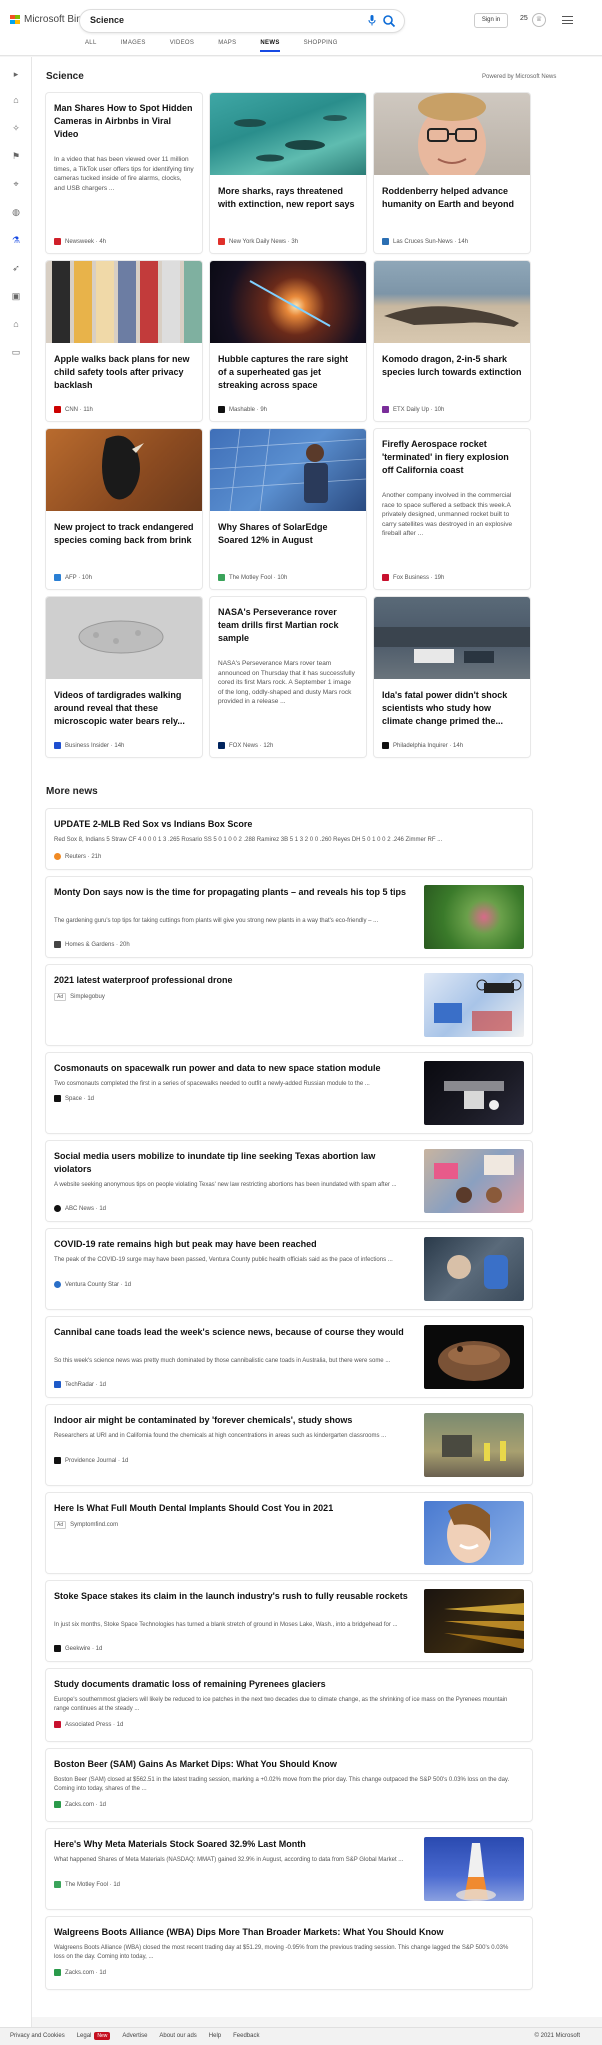  What do you see at coordinates (124, 302) in the screenshot?
I see `iphones-image` at bounding box center [124, 302].